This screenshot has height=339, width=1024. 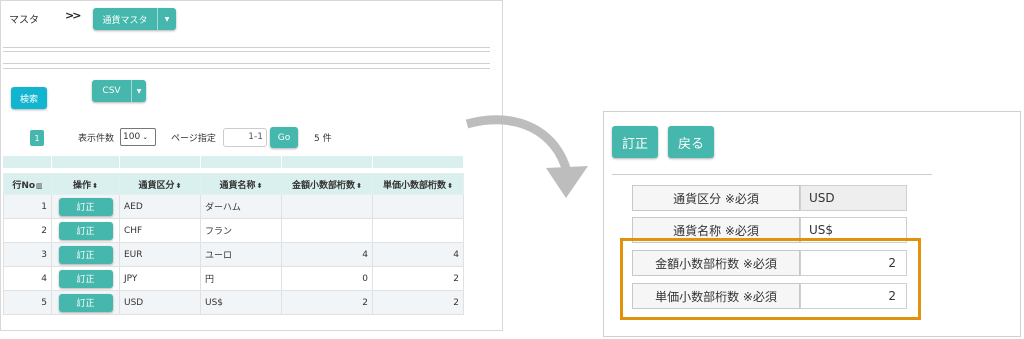 I want to click on table-header-row: 行No▥ 操作⬍ 通貨区分⬍ 通貨名称⬍ 金額小数部桁数⬍ 単価小数部桁数⬍, so click(x=233, y=184).